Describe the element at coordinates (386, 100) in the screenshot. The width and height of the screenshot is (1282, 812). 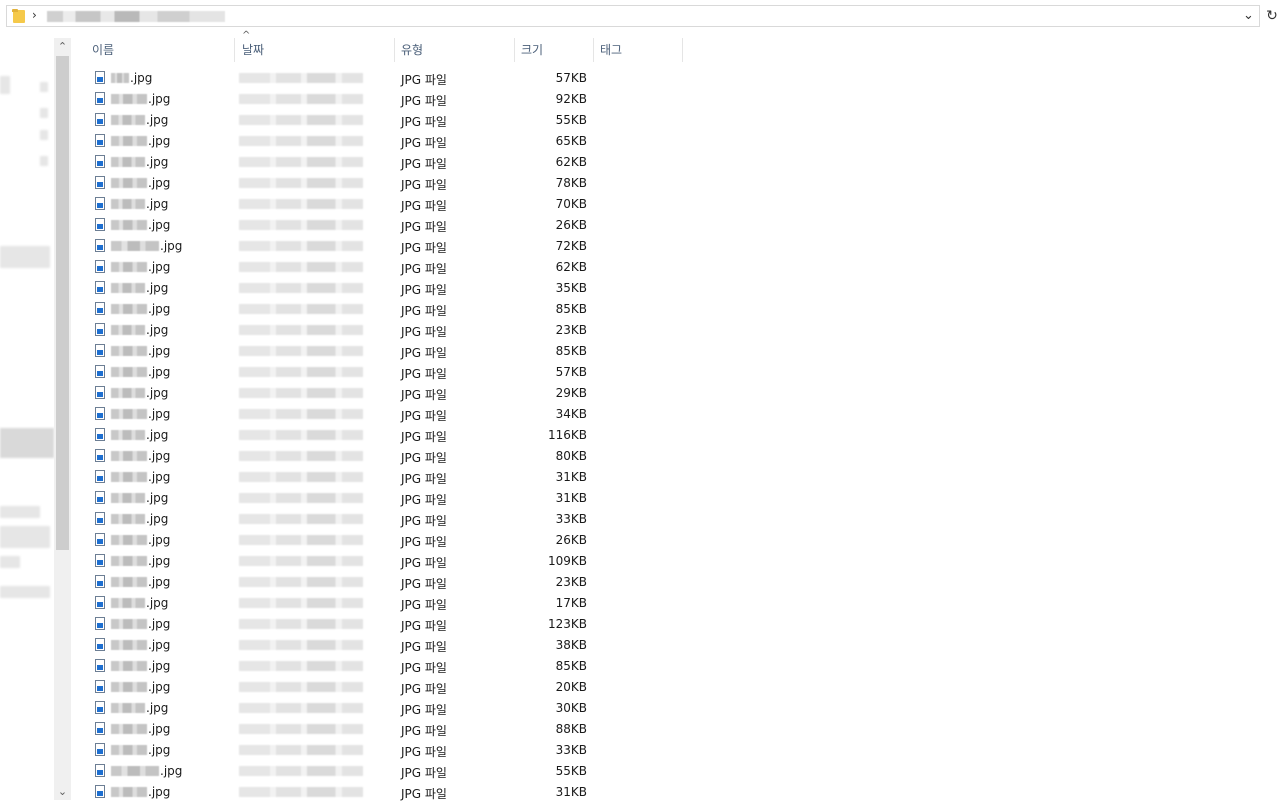
I see `file-row: .jpg JPG 파일 92KB` at that location.